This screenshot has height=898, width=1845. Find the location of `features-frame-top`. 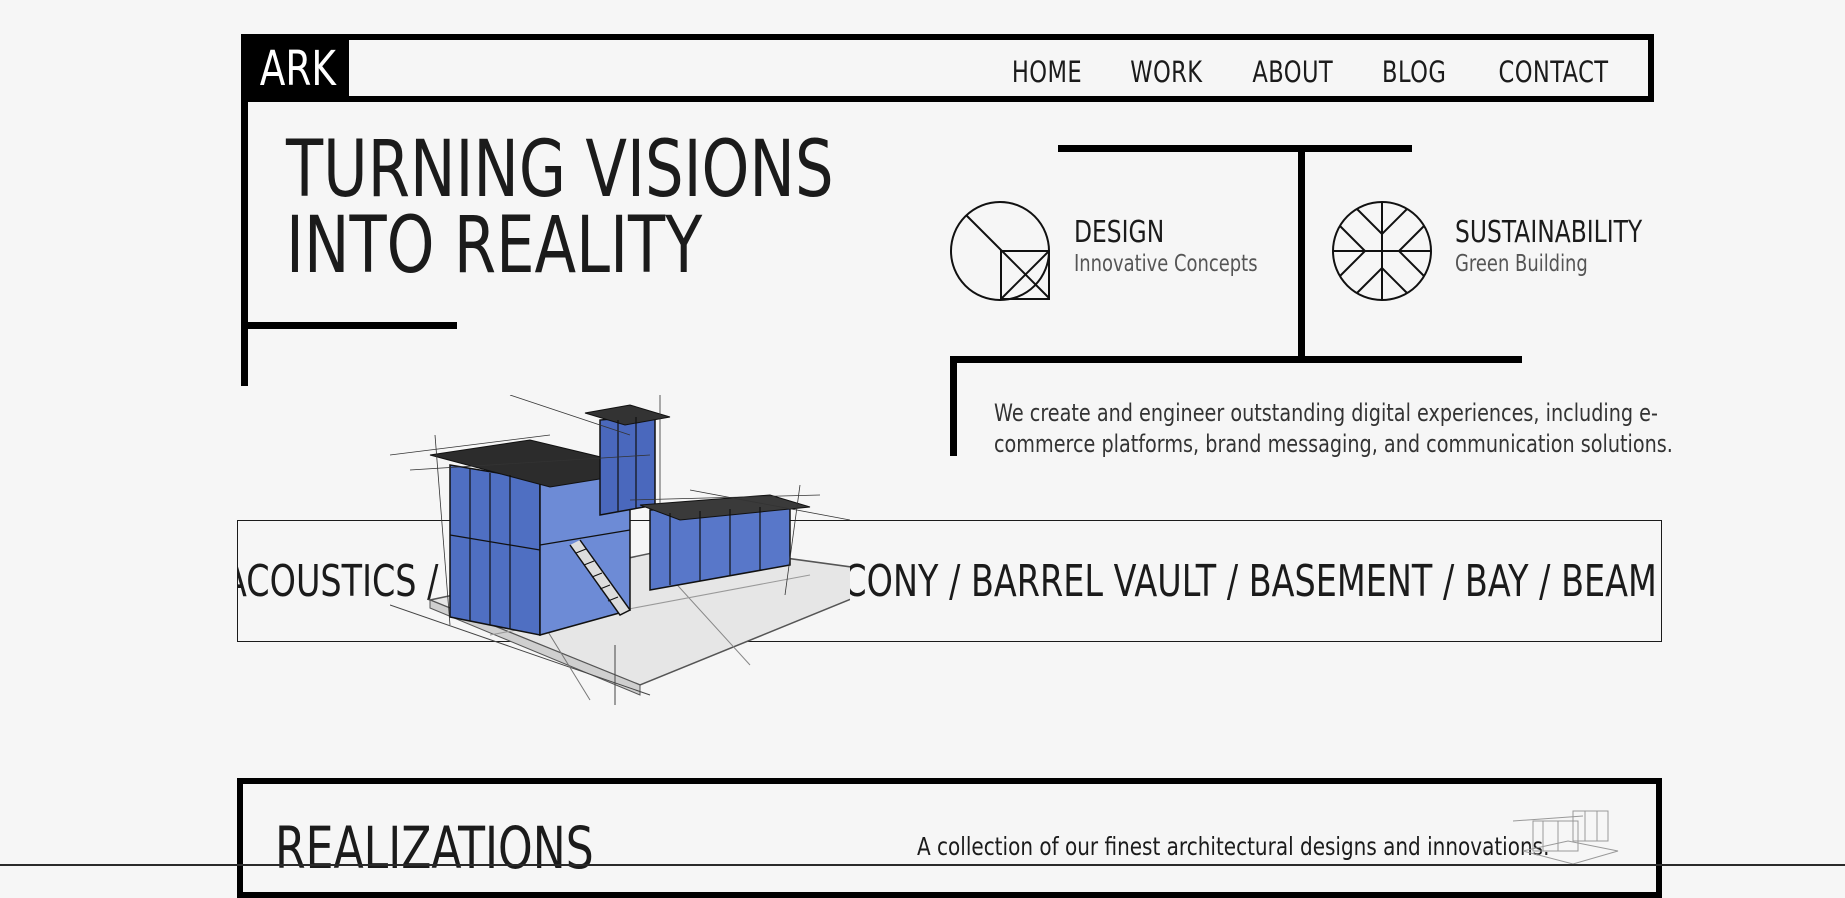

features-frame-top is located at coordinates (1235, 148).